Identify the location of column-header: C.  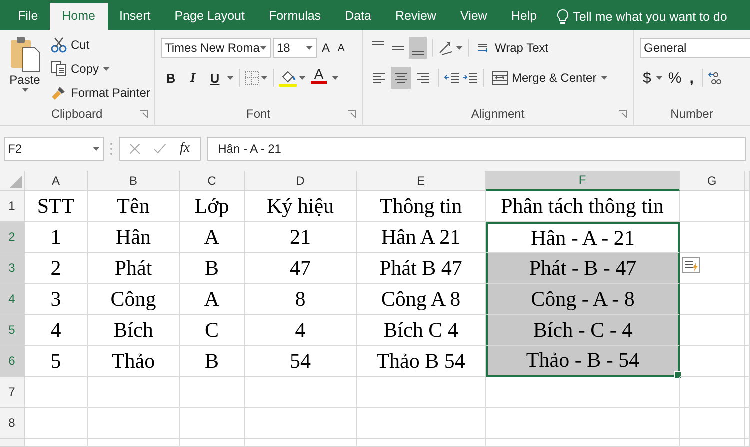
(212, 181).